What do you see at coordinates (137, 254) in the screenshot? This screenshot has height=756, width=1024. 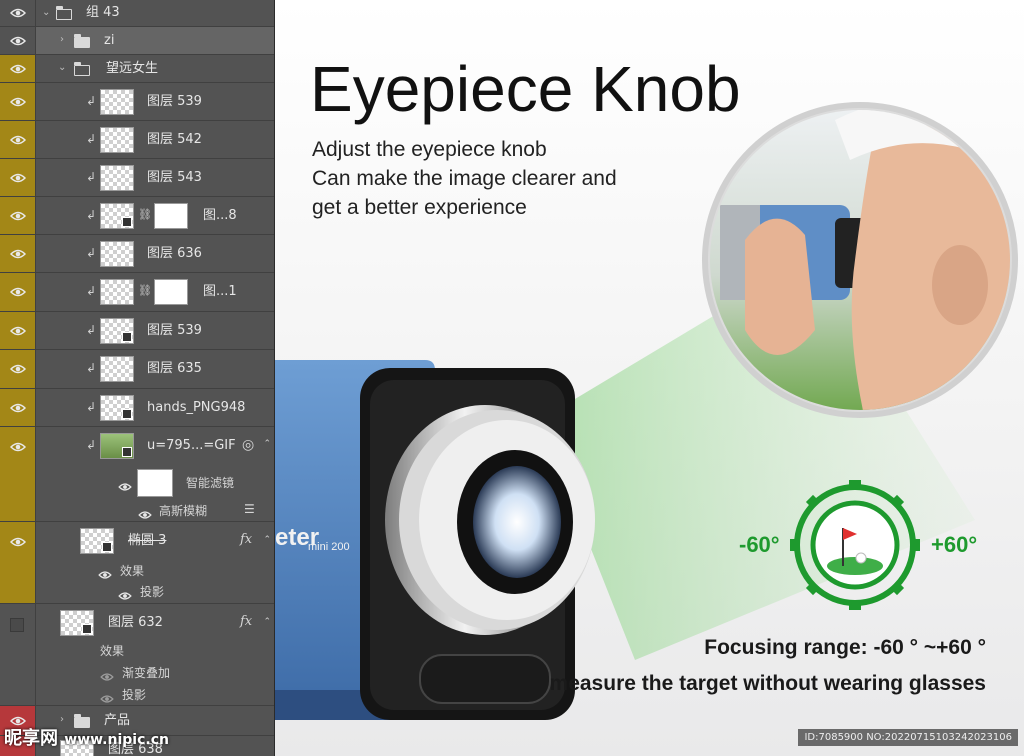 I see `layer-row: ↲ 图层 636` at bounding box center [137, 254].